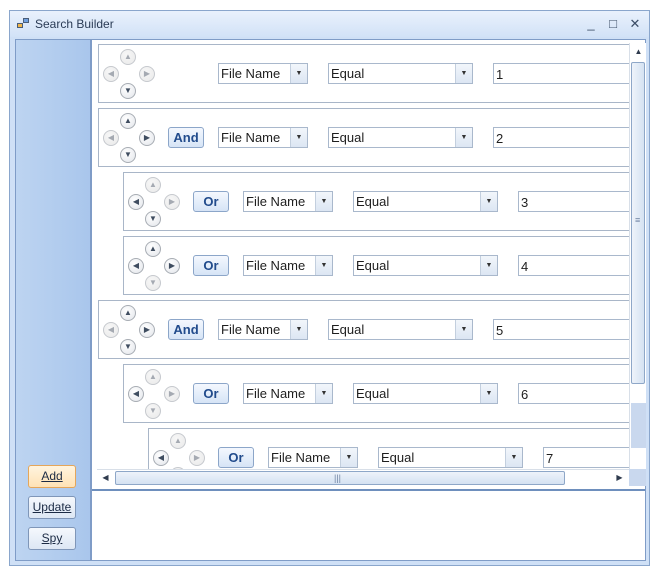 This screenshot has height=574, width=658. Describe the element at coordinates (613, 24) in the screenshot. I see `maximize-button: □` at that location.